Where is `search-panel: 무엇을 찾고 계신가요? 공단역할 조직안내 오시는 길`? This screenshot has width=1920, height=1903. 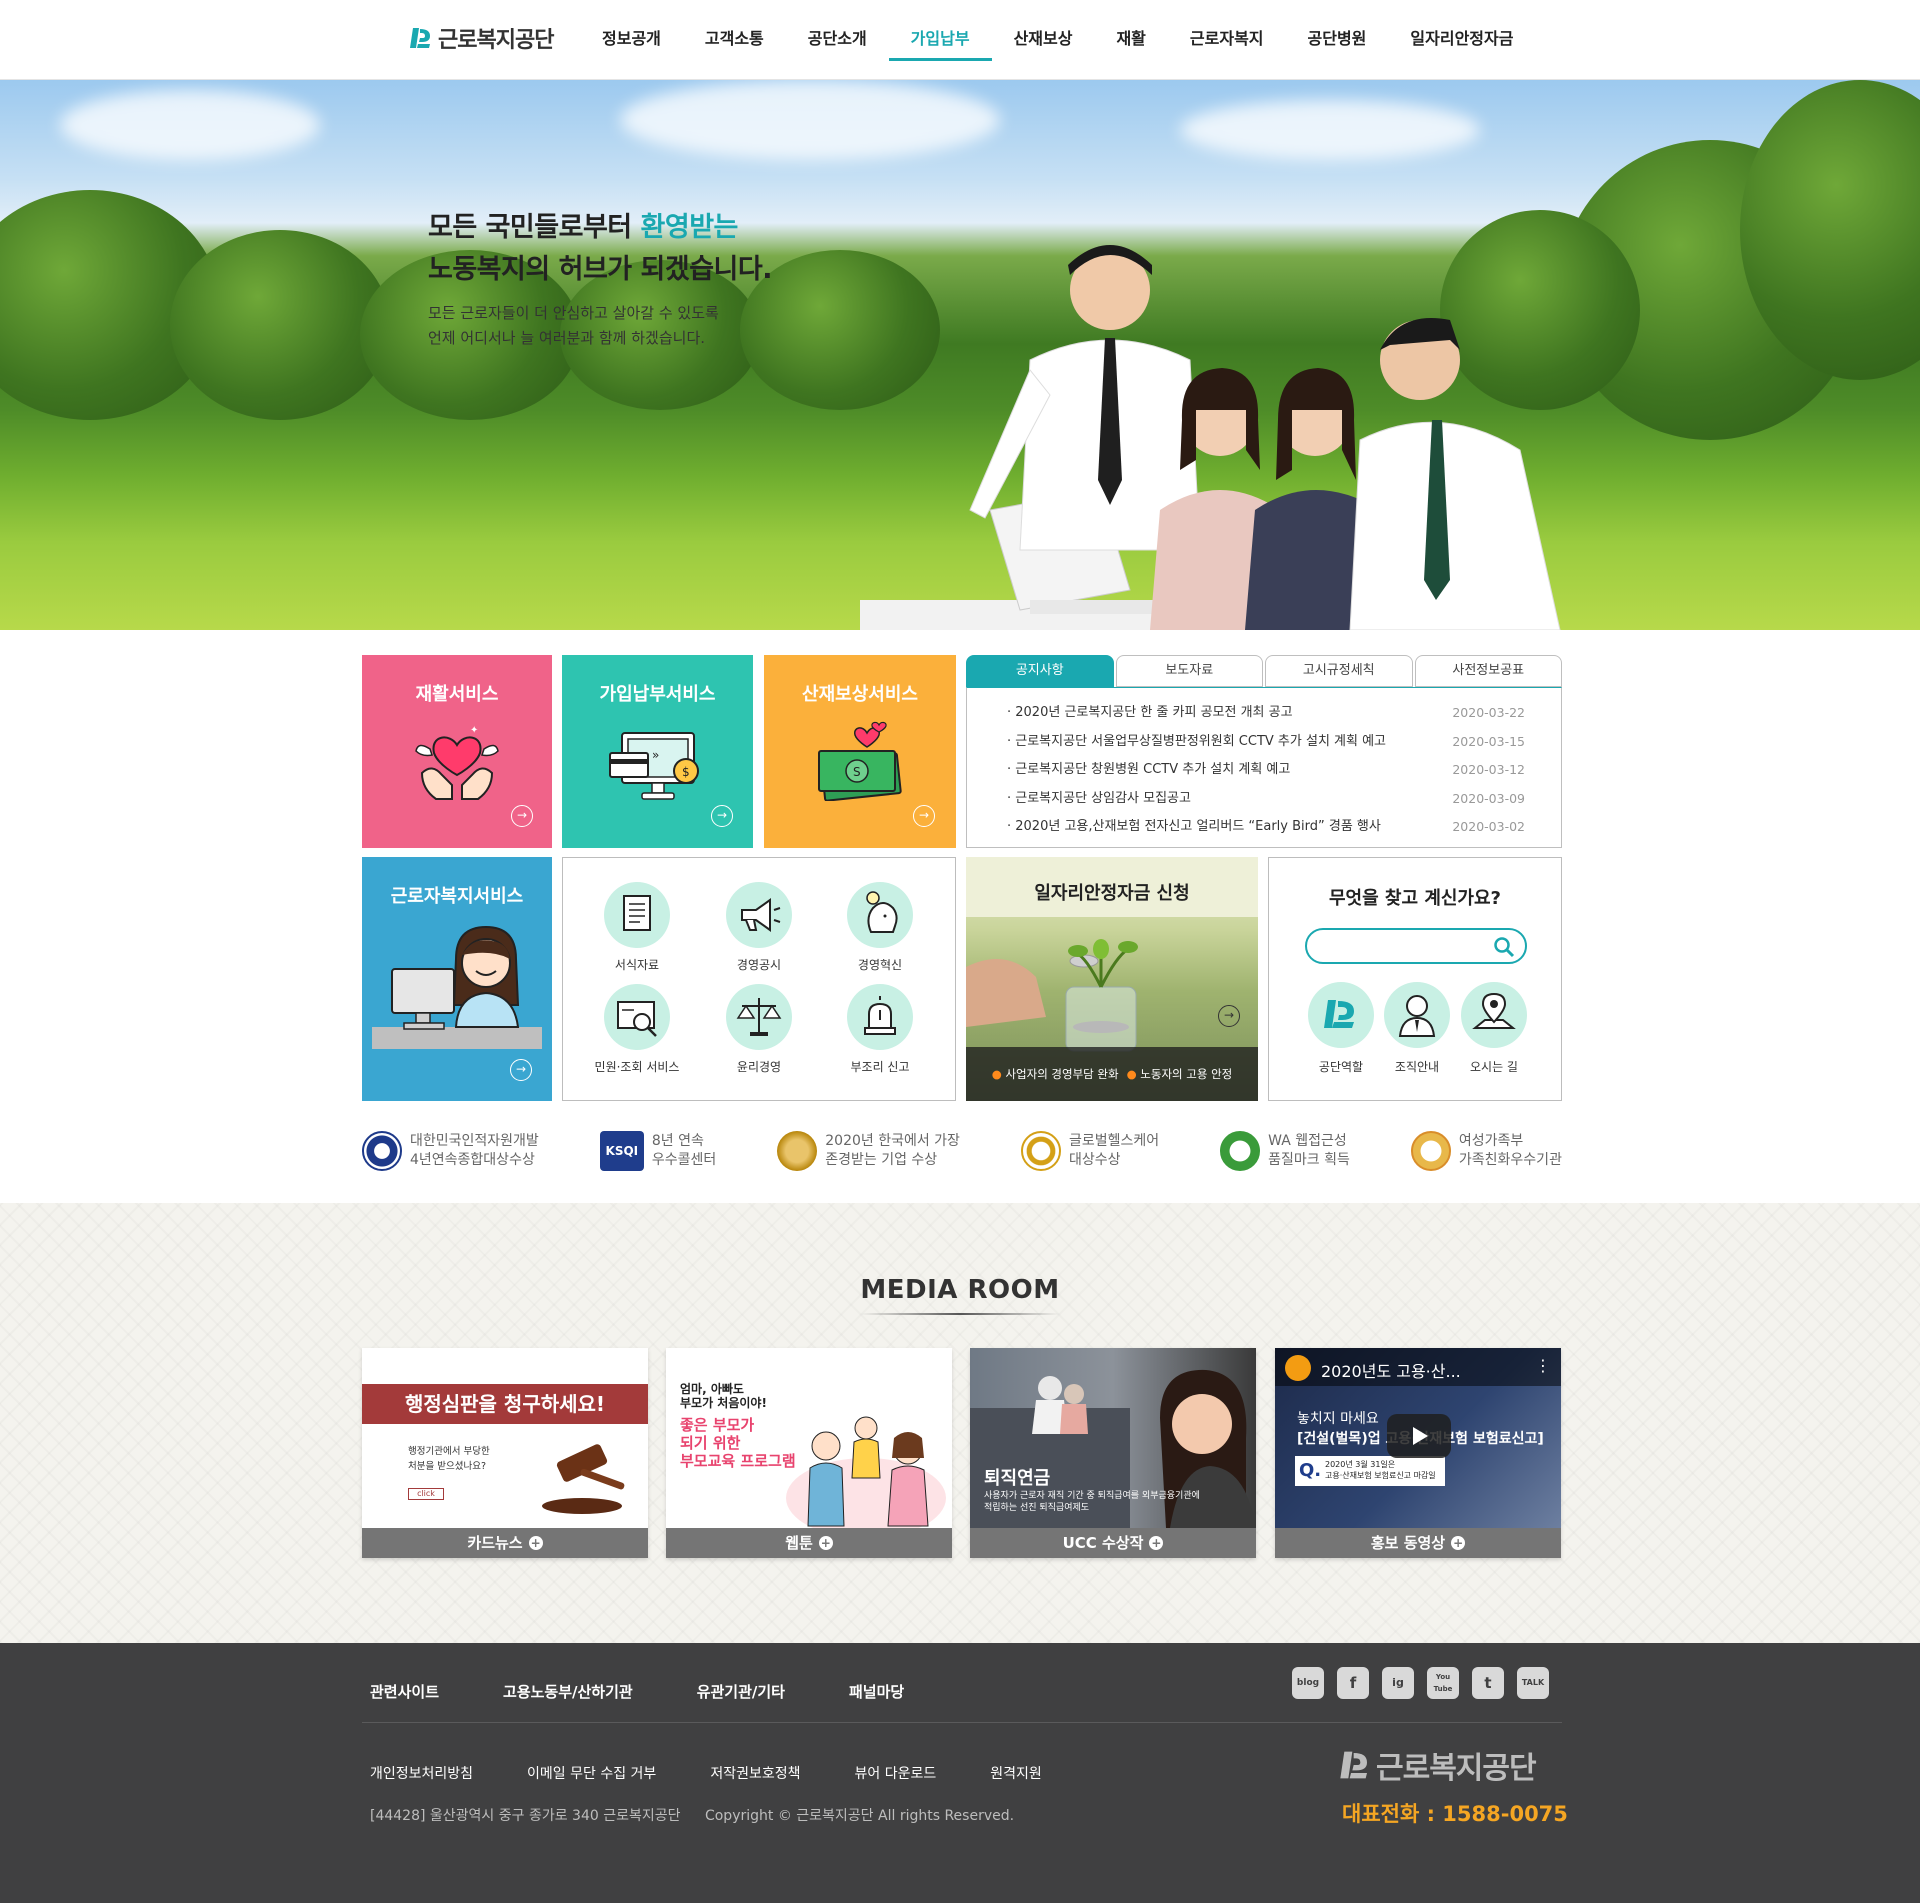
search-panel: 무엇을 찾고 계신가요? 공단역할 조직안내 오시는 길 is located at coordinates (1415, 979).